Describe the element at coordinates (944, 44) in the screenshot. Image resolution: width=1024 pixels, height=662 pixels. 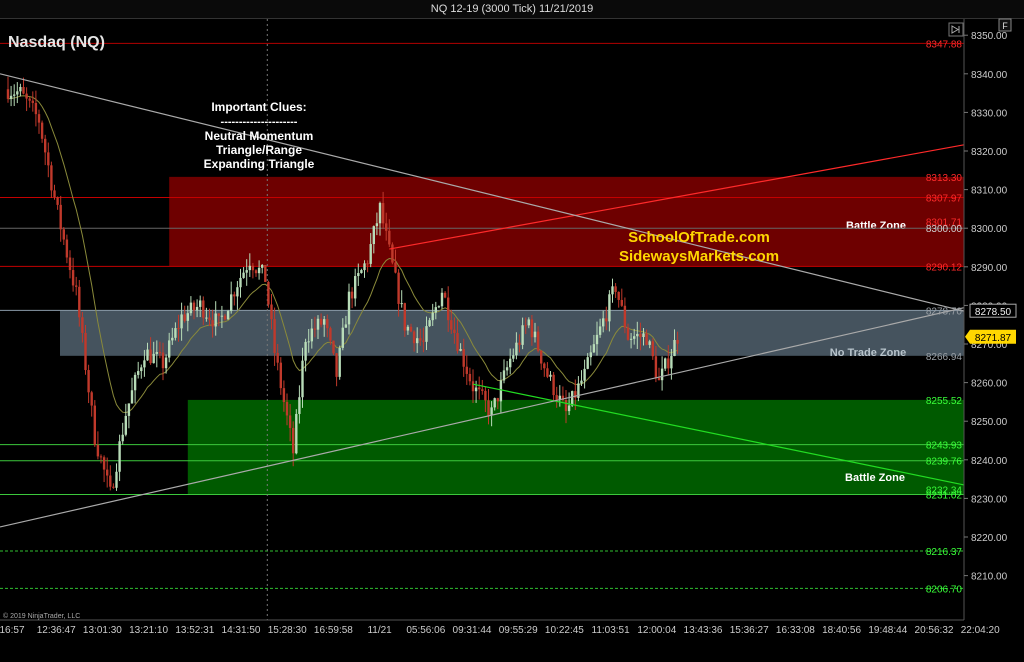
I see `price-level-label: 8347.88` at that location.